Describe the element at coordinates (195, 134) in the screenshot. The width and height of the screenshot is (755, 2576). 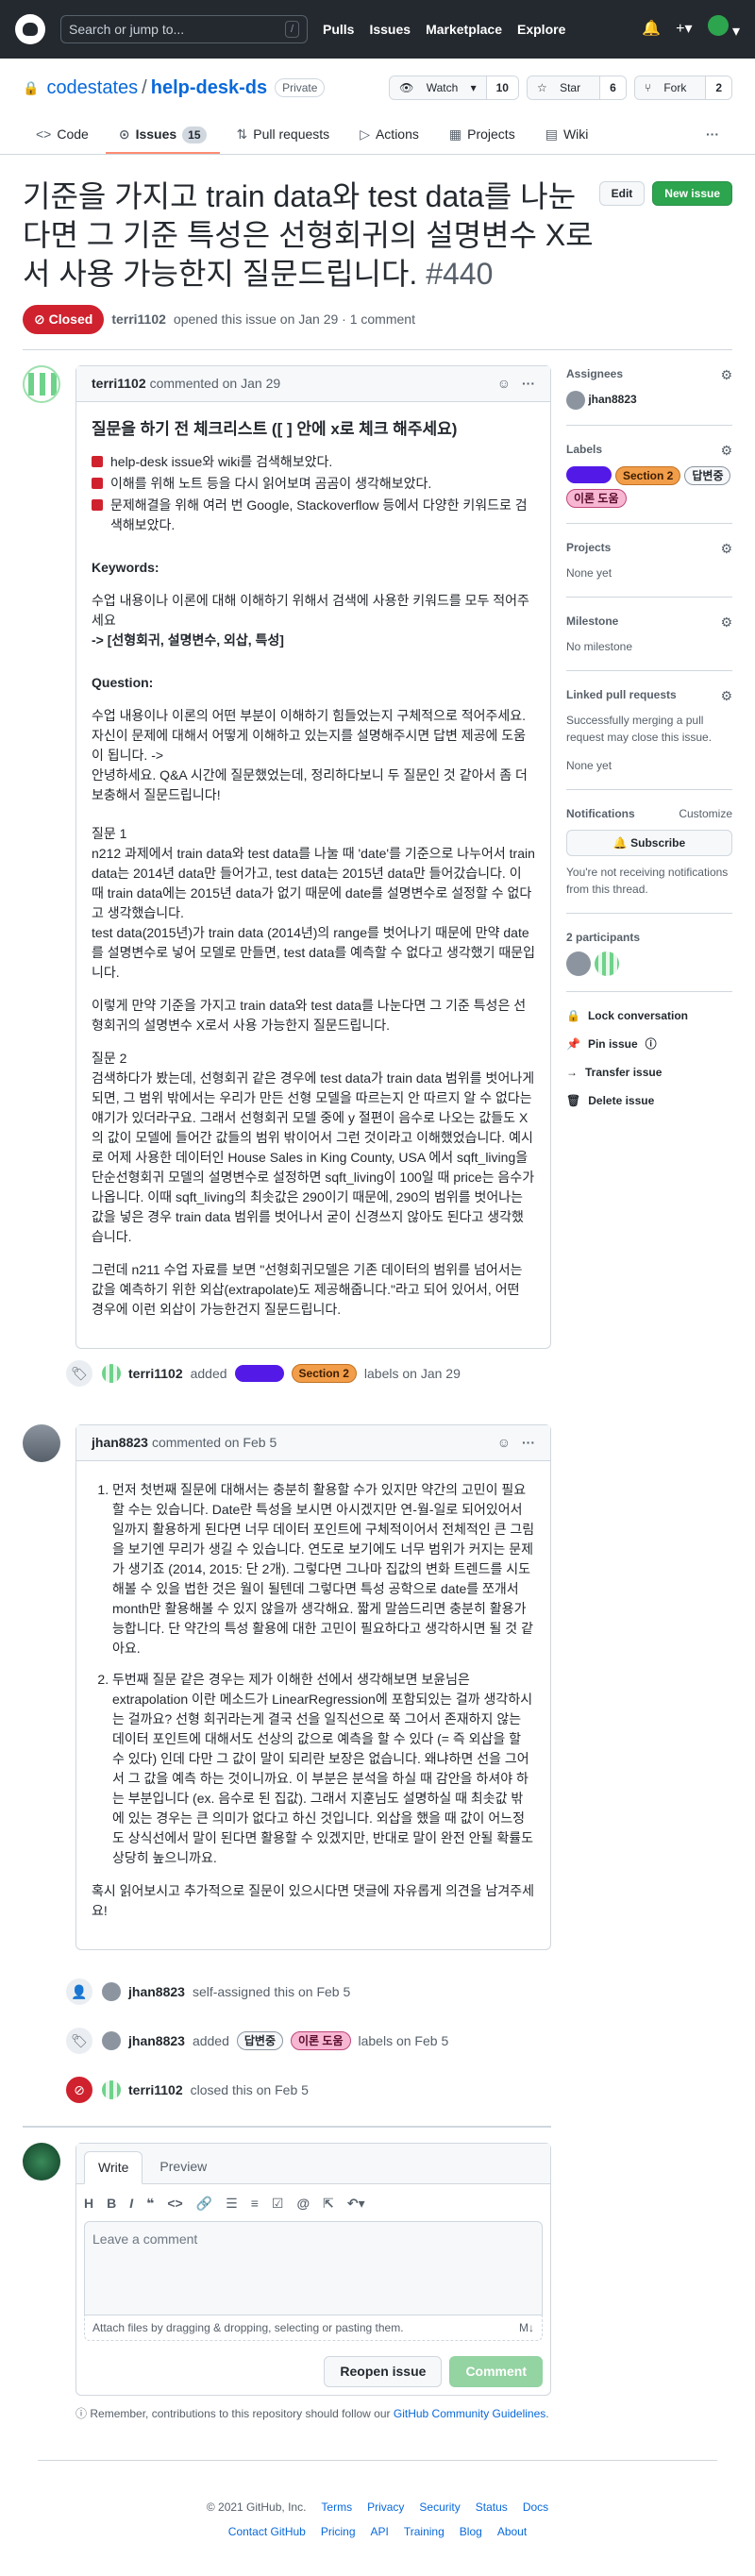
I see `issues-count: 15` at that location.